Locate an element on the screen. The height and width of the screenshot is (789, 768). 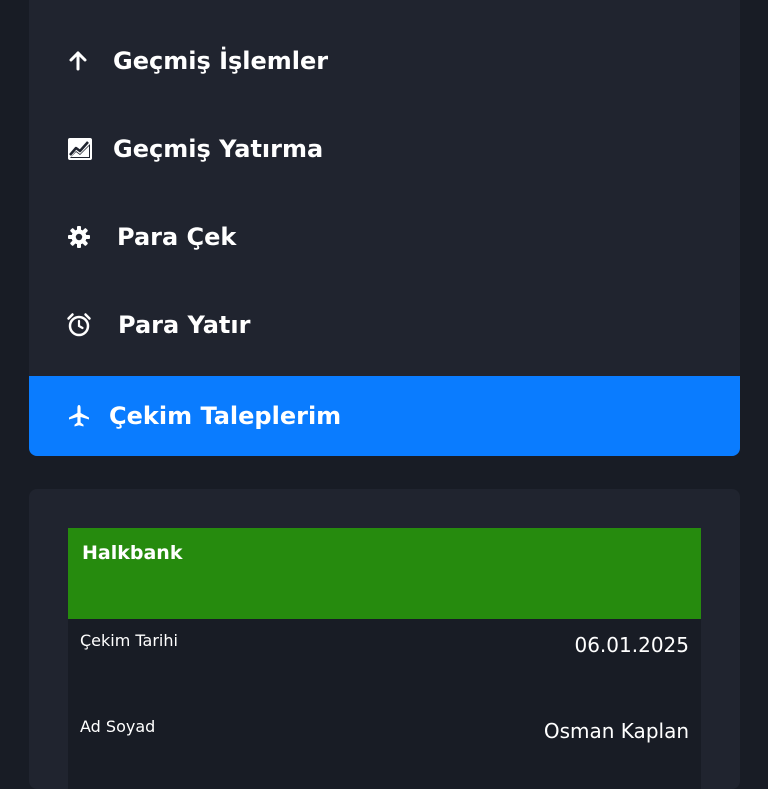
withdrawal-date-label: Çekim Tarihi is located at coordinates (129, 640).